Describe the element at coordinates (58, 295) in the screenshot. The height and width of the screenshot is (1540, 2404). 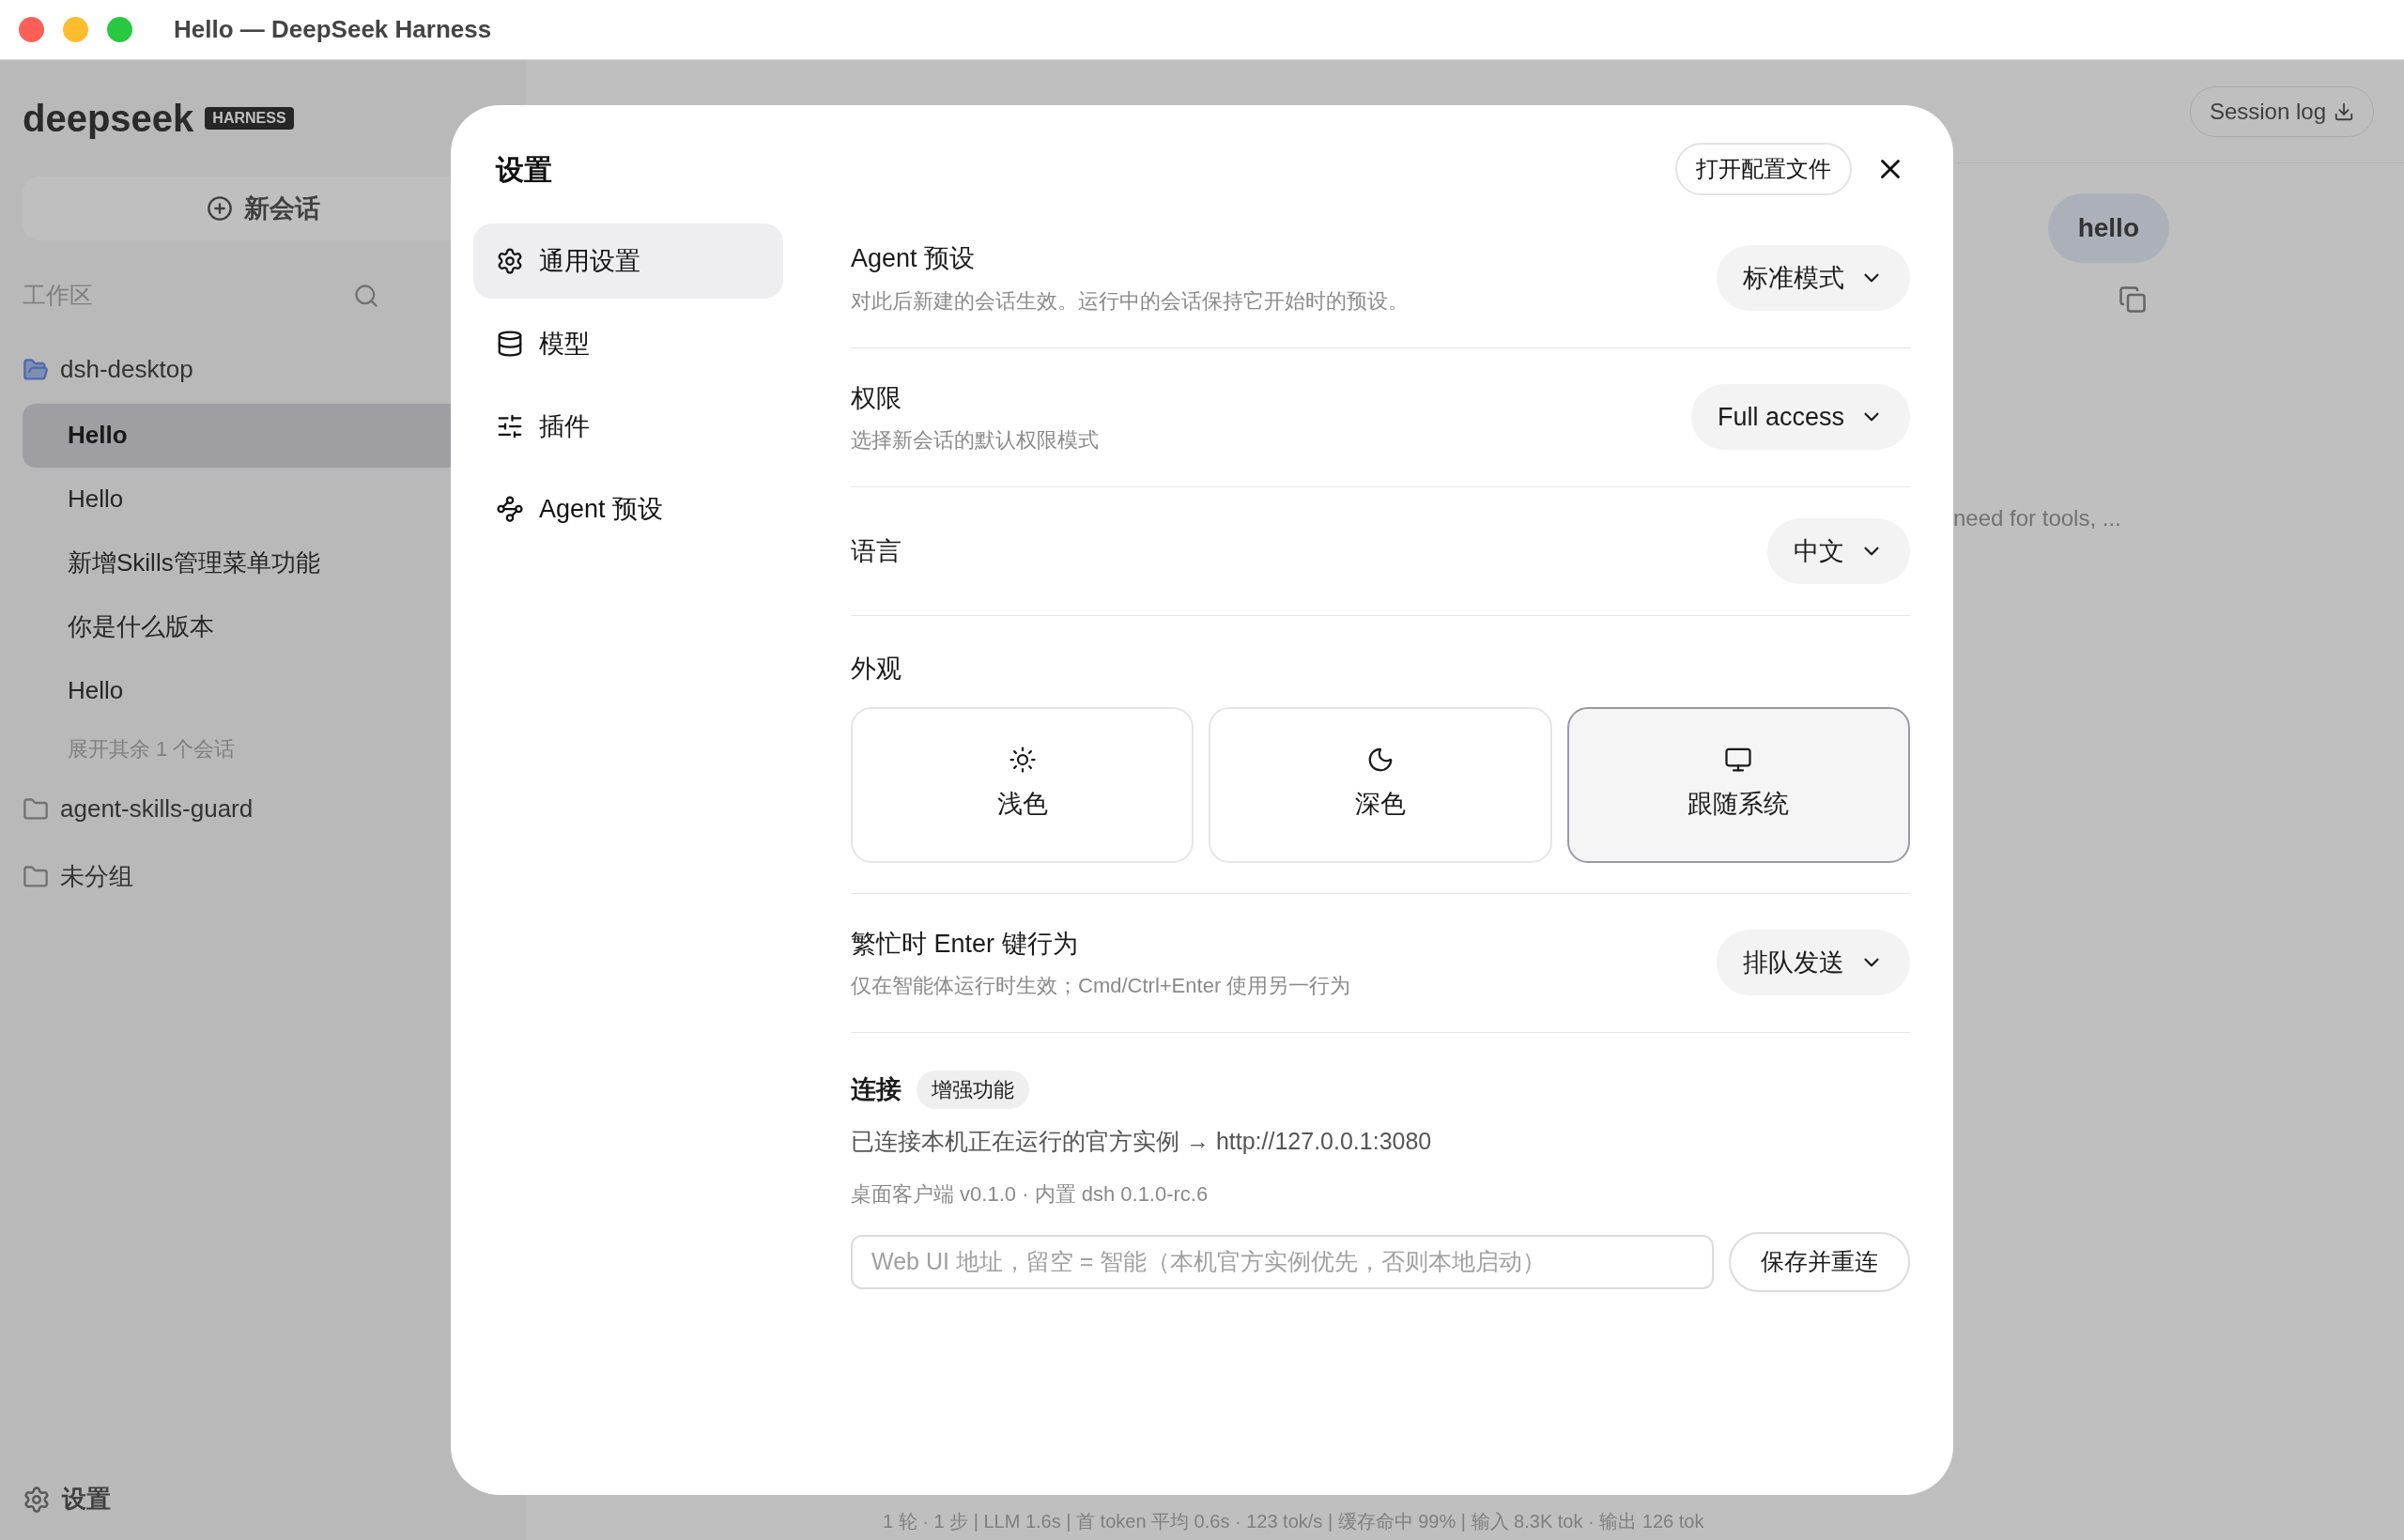
I see `section-label: 工作区` at that location.